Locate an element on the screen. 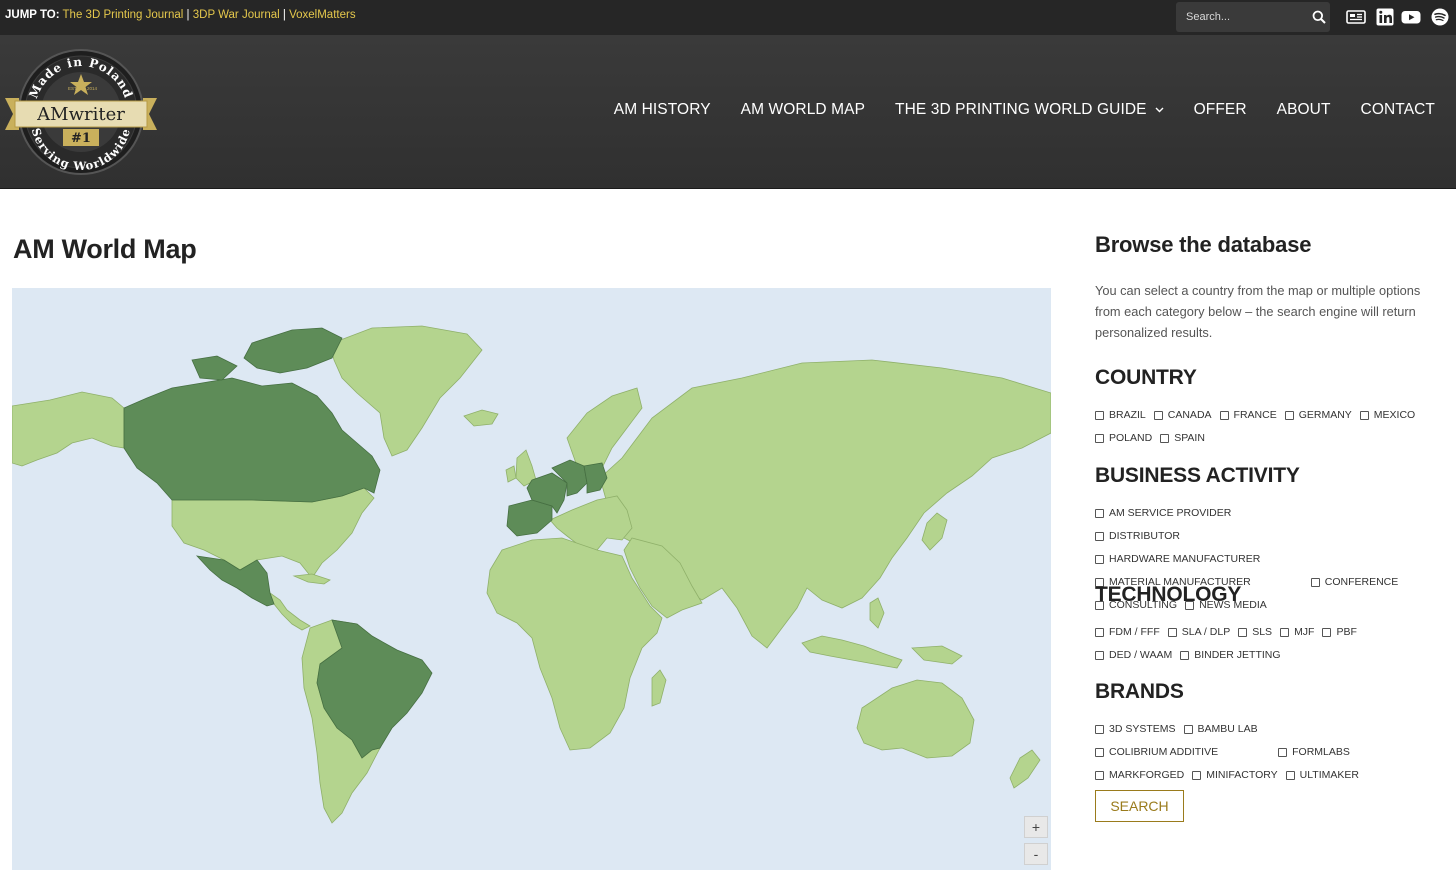  link-3dp-war-journal: 3DP War Journal is located at coordinates (236, 15).